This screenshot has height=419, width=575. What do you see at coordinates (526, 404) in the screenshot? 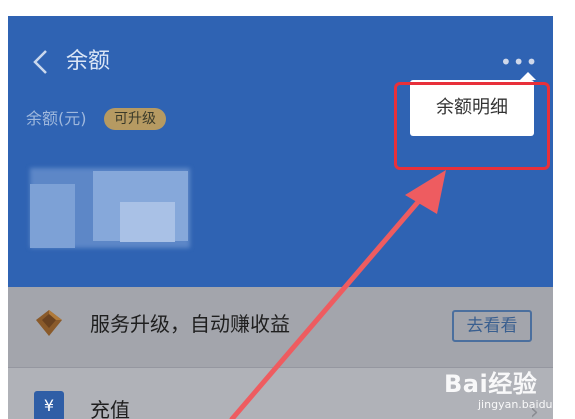
I see `watermark-url: jingyan.baidu.com` at bounding box center [526, 404].